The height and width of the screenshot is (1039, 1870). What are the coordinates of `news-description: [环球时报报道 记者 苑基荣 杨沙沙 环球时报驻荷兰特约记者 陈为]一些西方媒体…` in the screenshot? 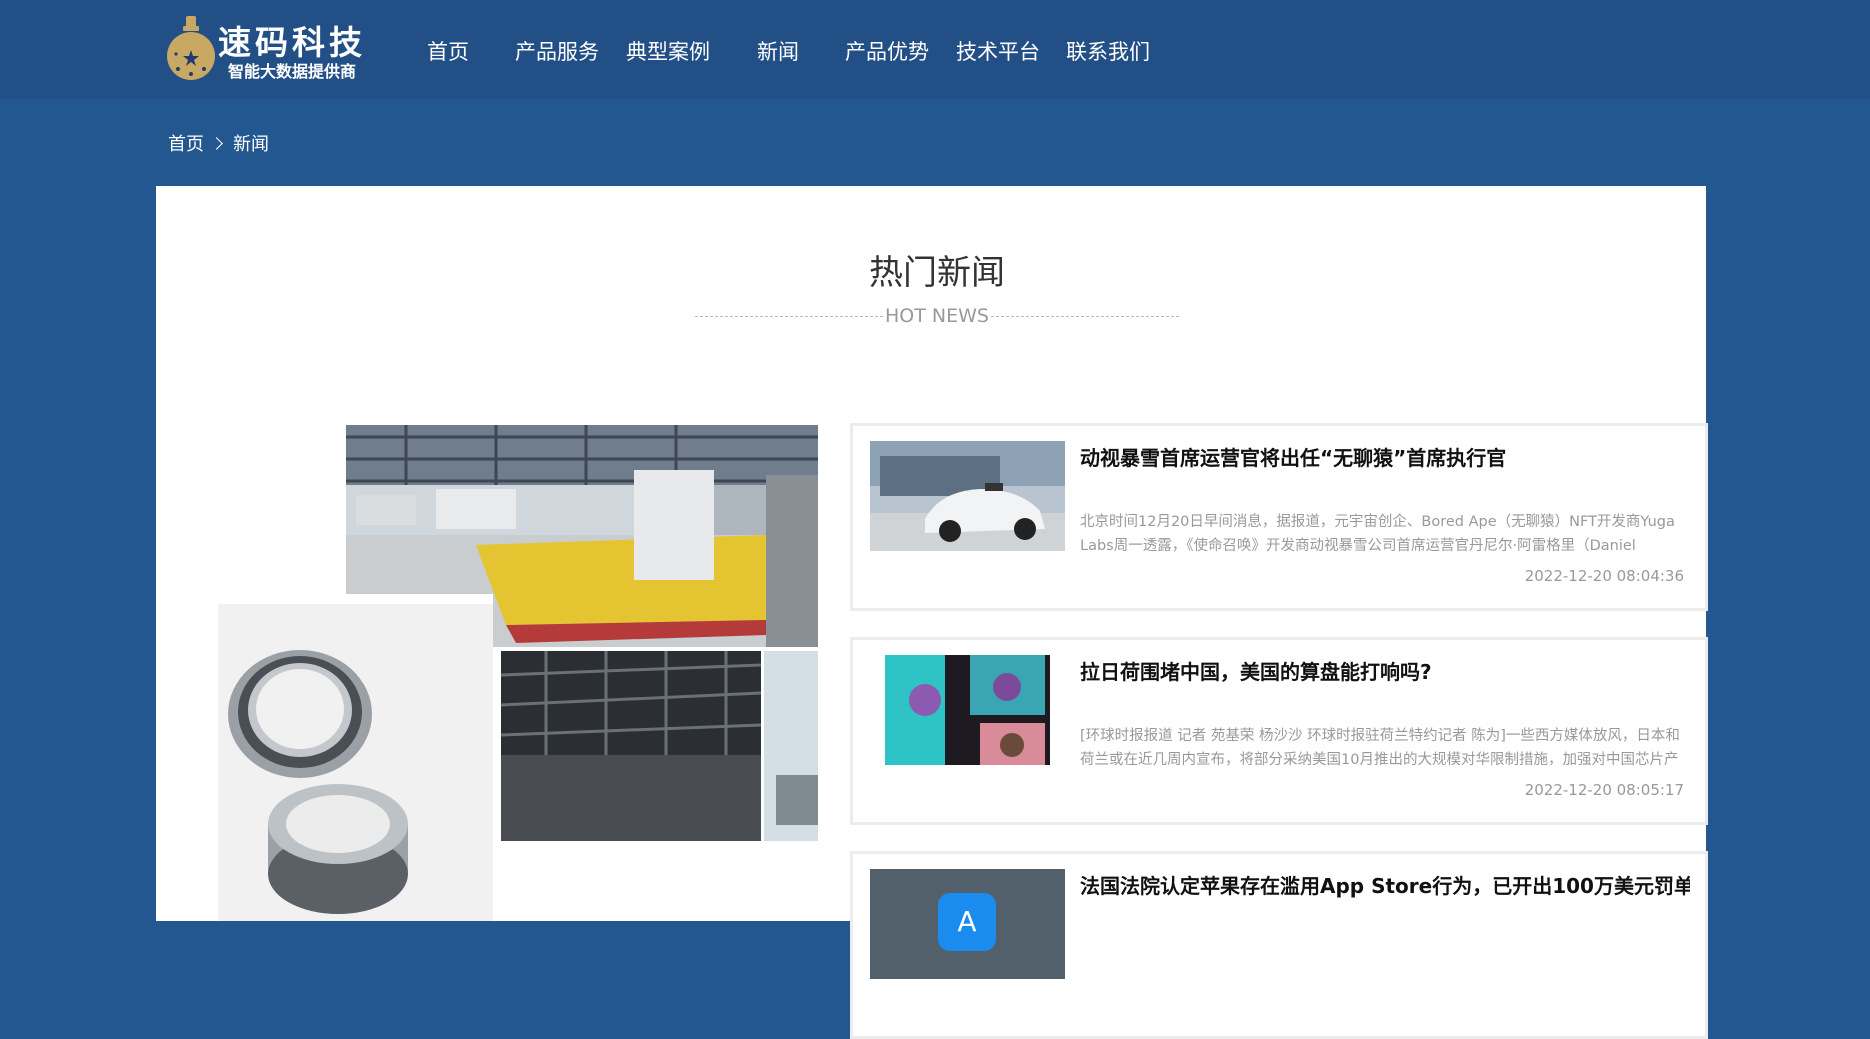 It's located at (1380, 748).